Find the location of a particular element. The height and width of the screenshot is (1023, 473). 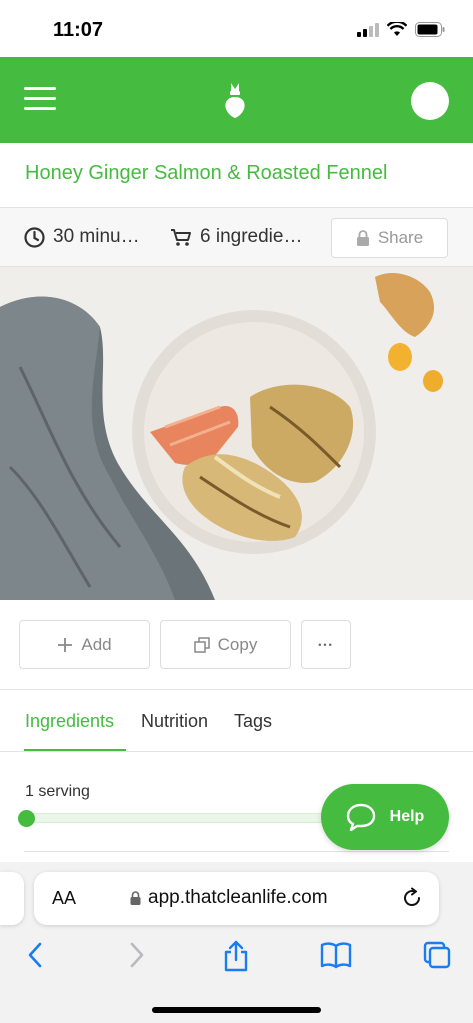

share-icon is located at coordinates (236, 956).